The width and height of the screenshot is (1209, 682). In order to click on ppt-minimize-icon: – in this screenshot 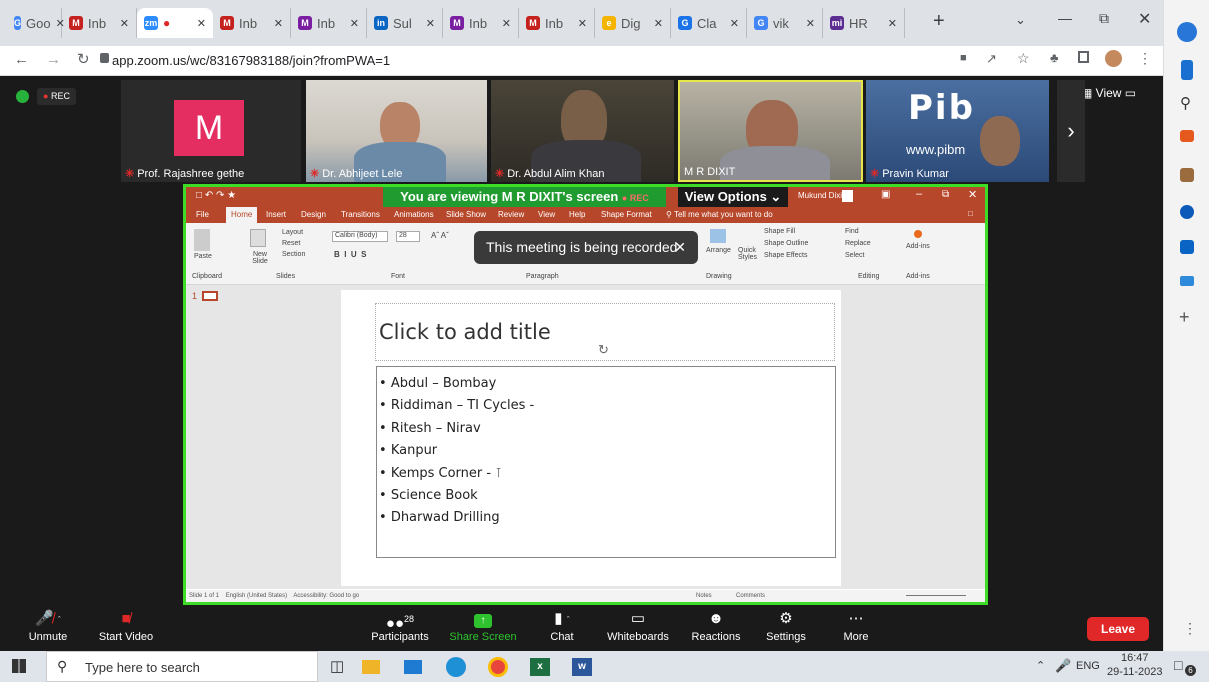, I will do `click(919, 194)`.